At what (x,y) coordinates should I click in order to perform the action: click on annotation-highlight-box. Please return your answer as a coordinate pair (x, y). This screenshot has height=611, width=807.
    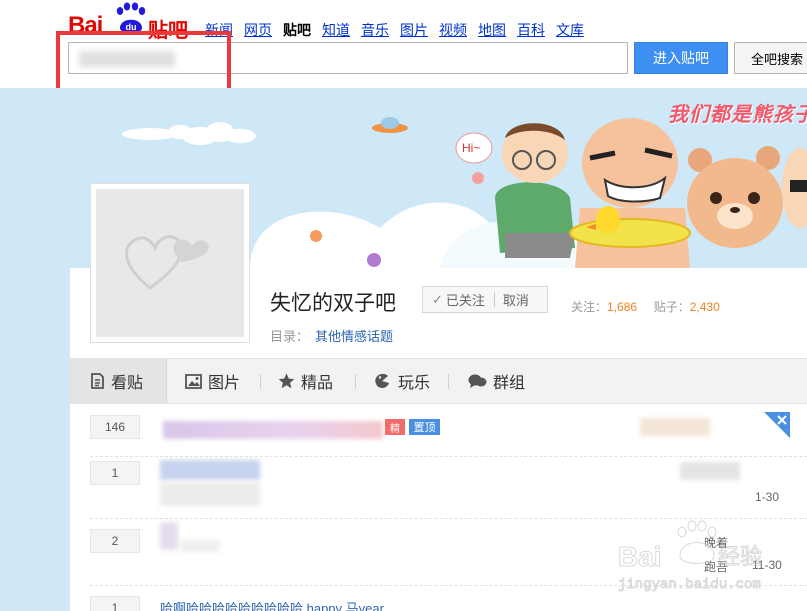
    Looking at the image, I should click on (143, 63).